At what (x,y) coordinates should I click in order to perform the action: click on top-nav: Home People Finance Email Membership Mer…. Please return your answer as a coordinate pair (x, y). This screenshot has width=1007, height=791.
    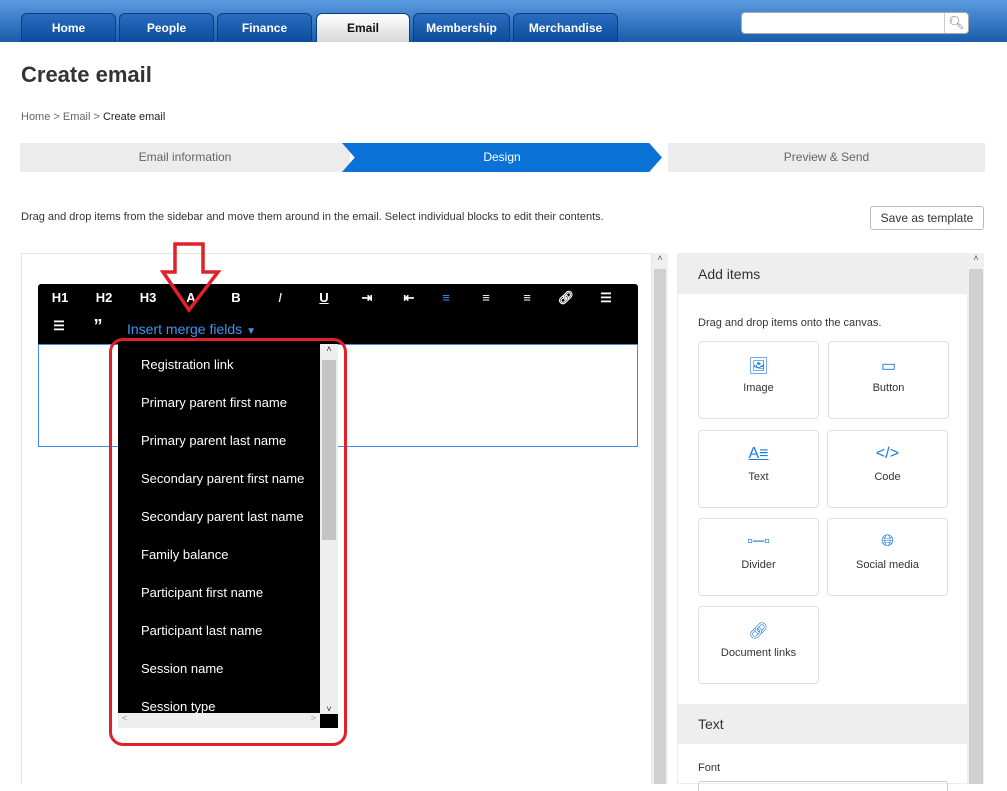
    Looking at the image, I should click on (503, 21).